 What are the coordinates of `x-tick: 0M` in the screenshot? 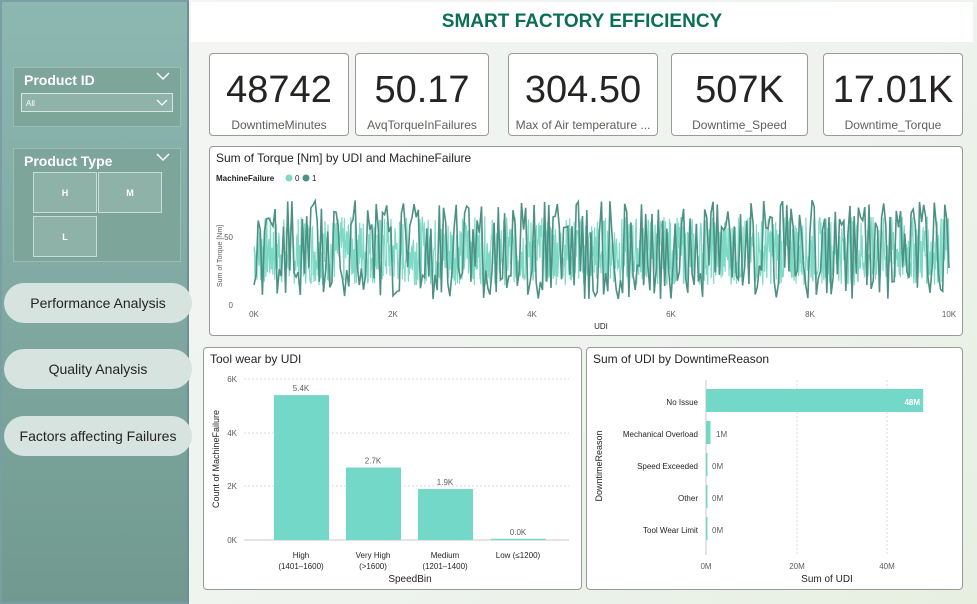 It's located at (705, 566).